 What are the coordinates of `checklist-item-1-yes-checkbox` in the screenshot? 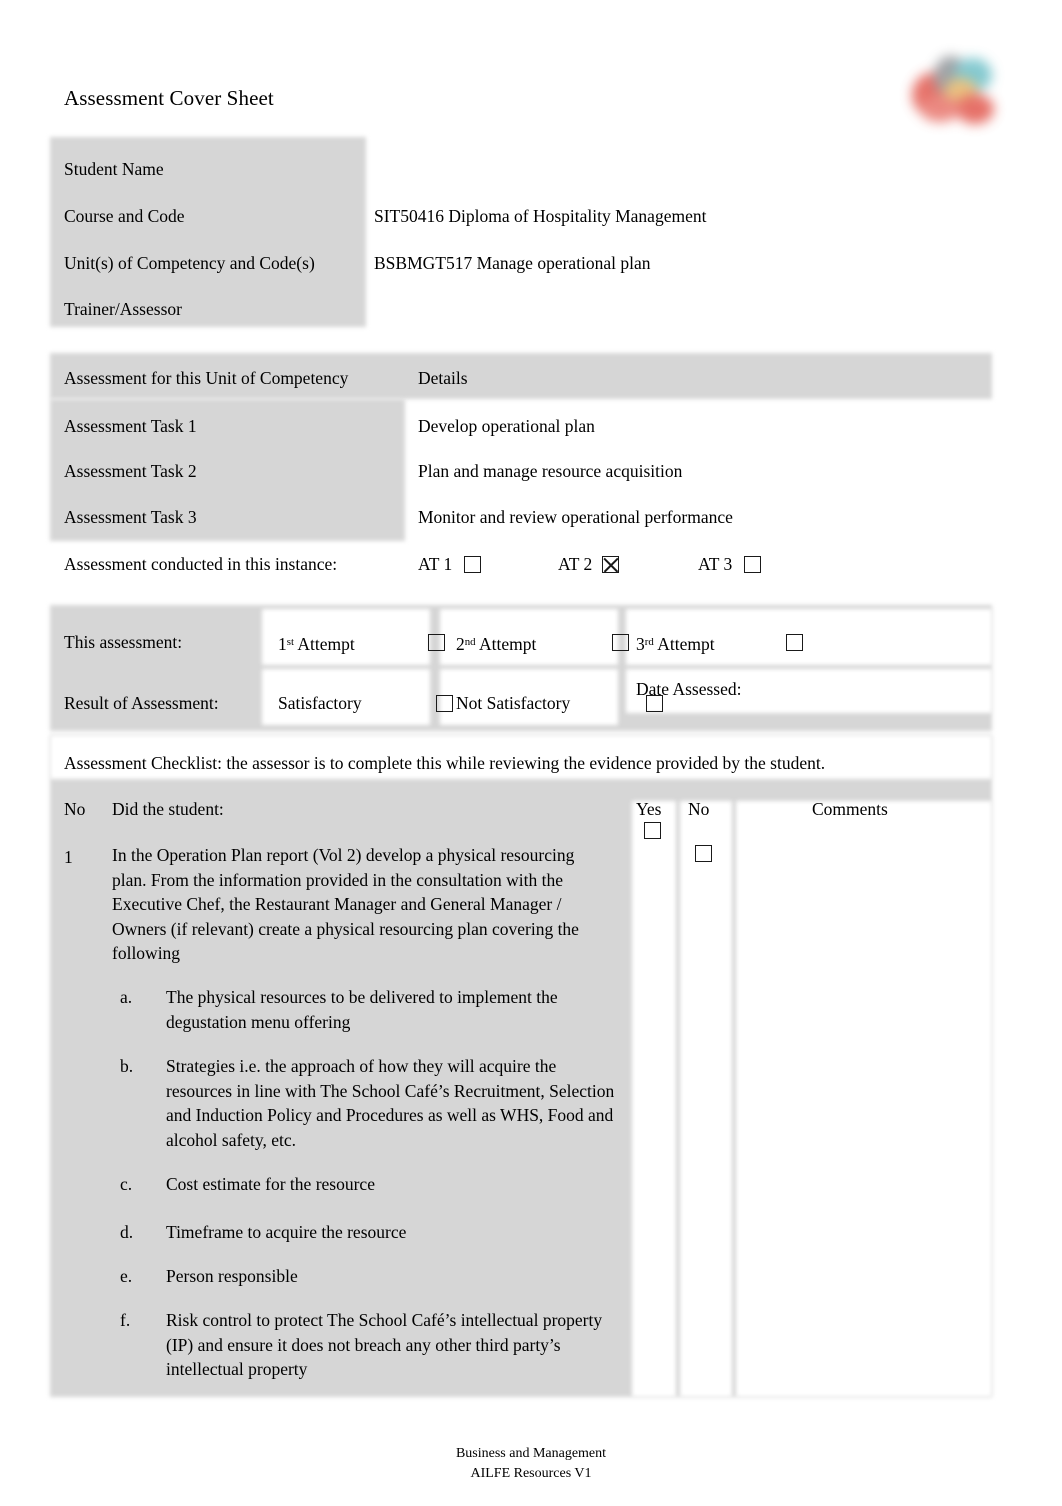 It's located at (652, 830).